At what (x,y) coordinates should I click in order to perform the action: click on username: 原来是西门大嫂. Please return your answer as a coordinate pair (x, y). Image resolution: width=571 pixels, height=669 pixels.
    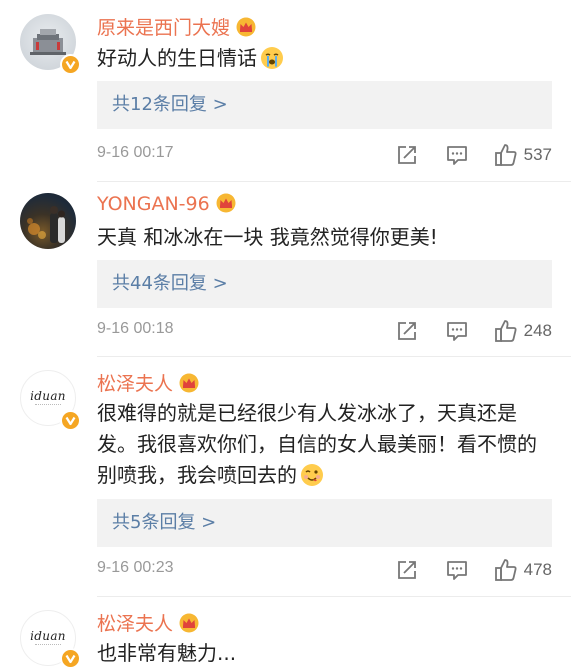
    Looking at the image, I should click on (177, 26).